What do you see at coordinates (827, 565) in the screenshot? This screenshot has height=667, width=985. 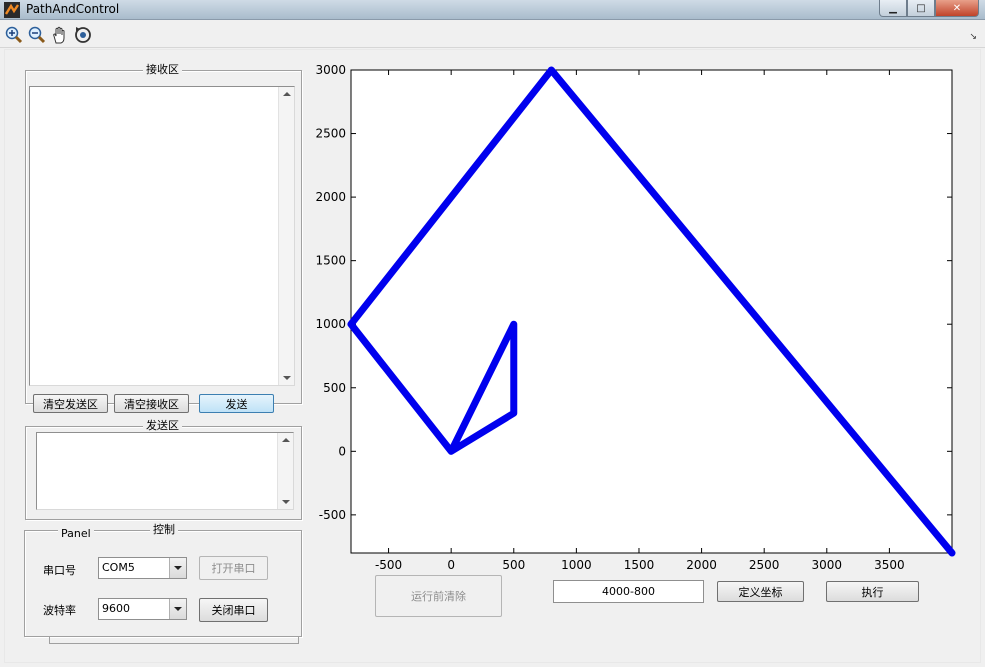 I see `x-tick-label: 3000` at bounding box center [827, 565].